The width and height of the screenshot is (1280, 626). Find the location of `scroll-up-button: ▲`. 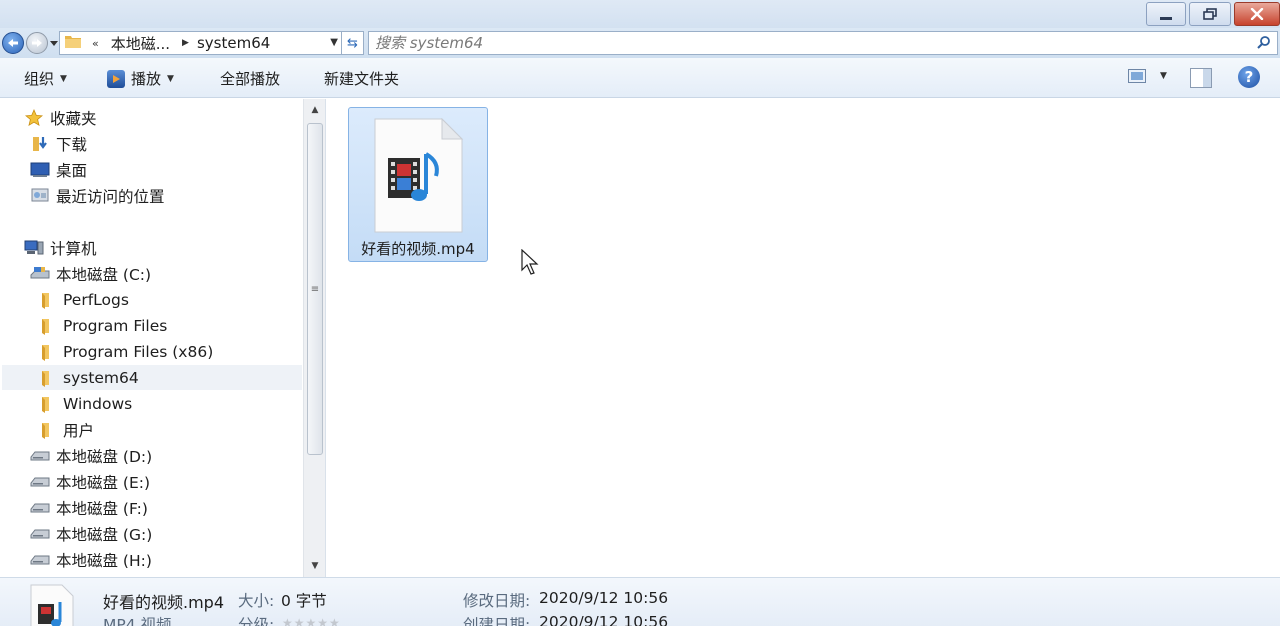

scroll-up-button: ▲ is located at coordinates (315, 110).